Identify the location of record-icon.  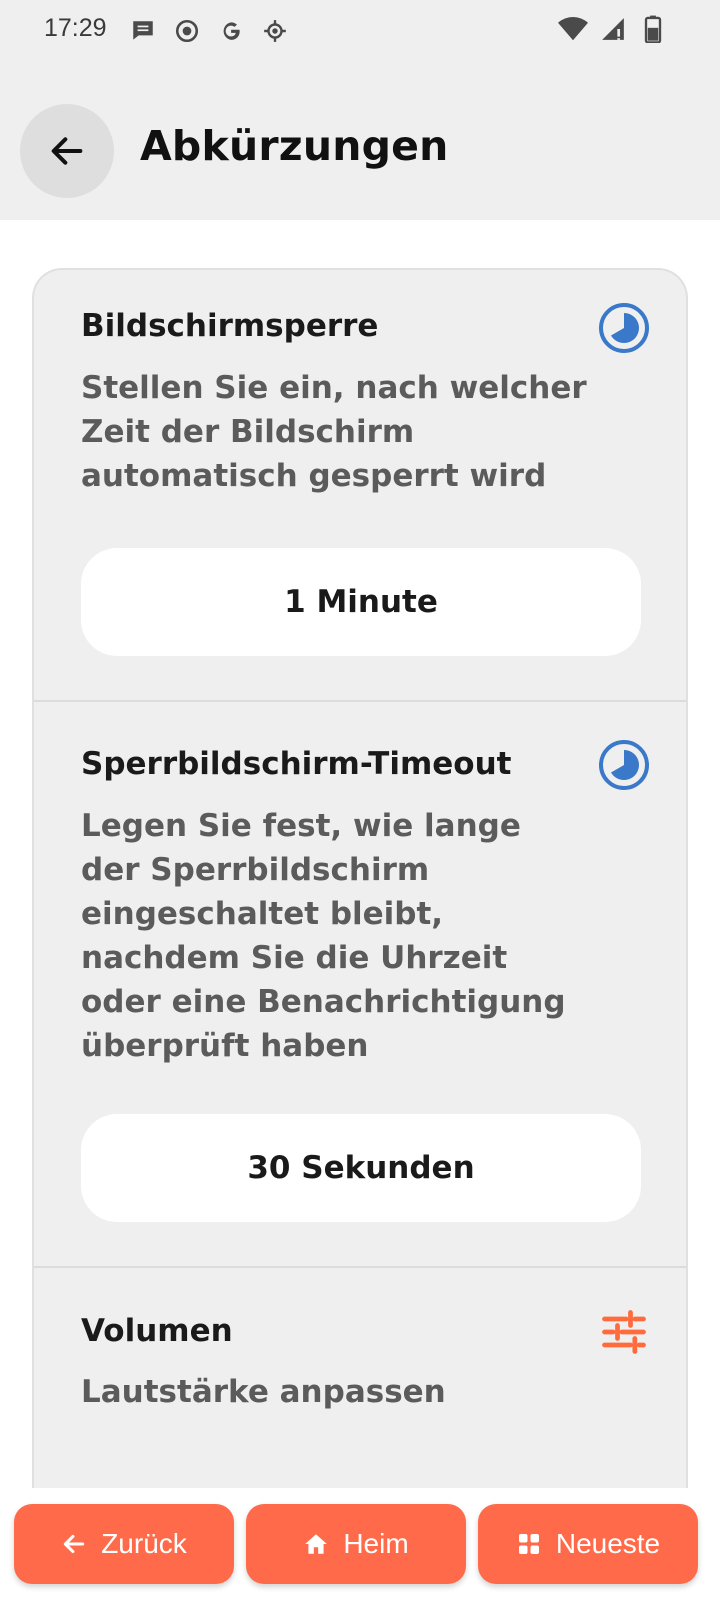
(187, 31).